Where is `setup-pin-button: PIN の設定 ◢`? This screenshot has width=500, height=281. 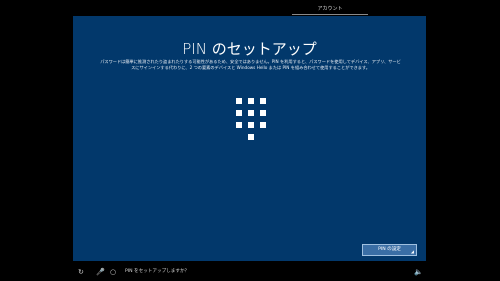 setup-pin-button: PIN の設定 ◢ is located at coordinates (389, 250).